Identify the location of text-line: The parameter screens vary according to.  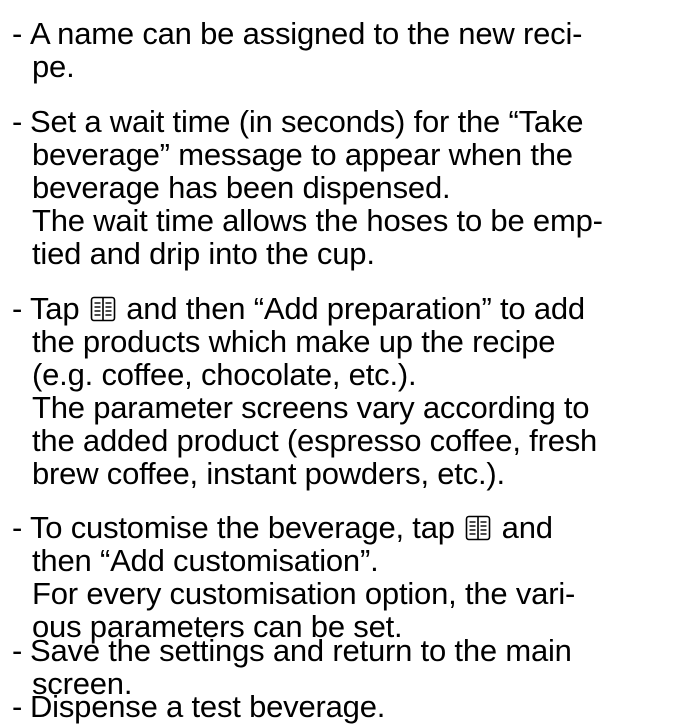
(311, 407).